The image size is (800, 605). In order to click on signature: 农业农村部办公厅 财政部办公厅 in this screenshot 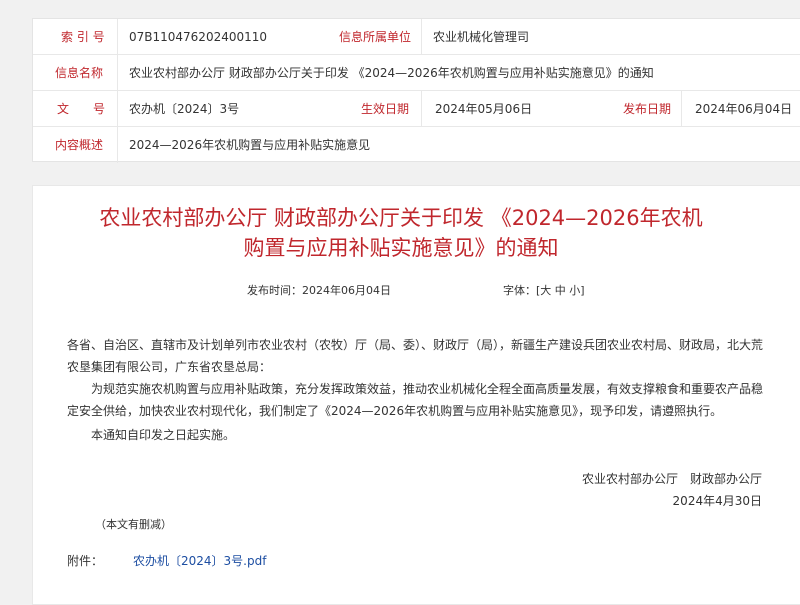, I will do `click(671, 479)`.